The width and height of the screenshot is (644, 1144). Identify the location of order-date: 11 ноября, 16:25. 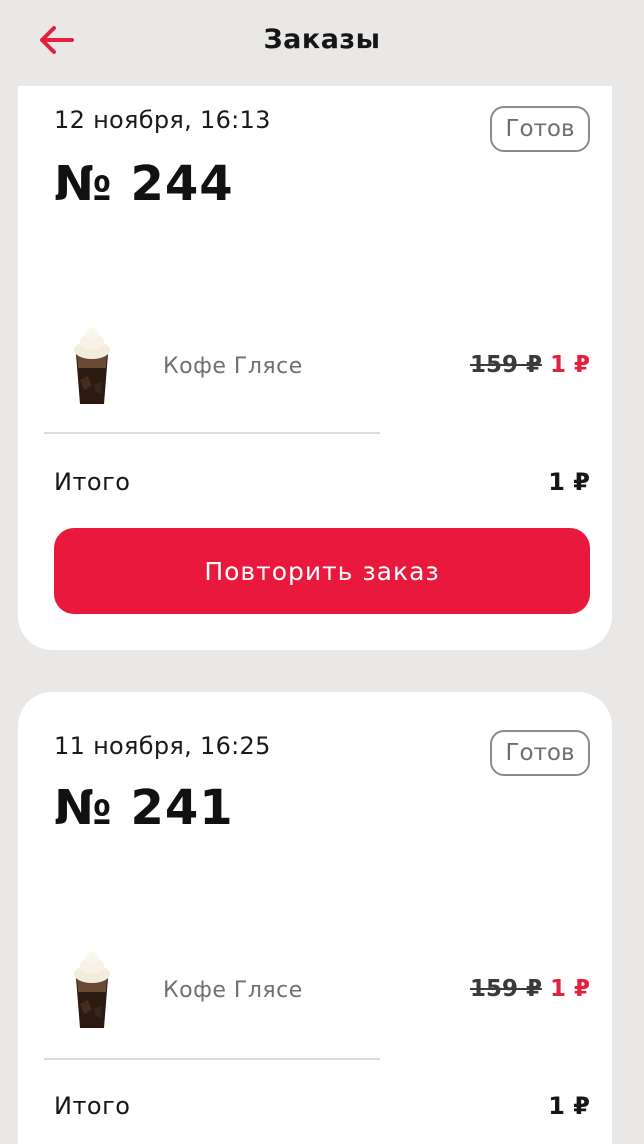
(162, 746).